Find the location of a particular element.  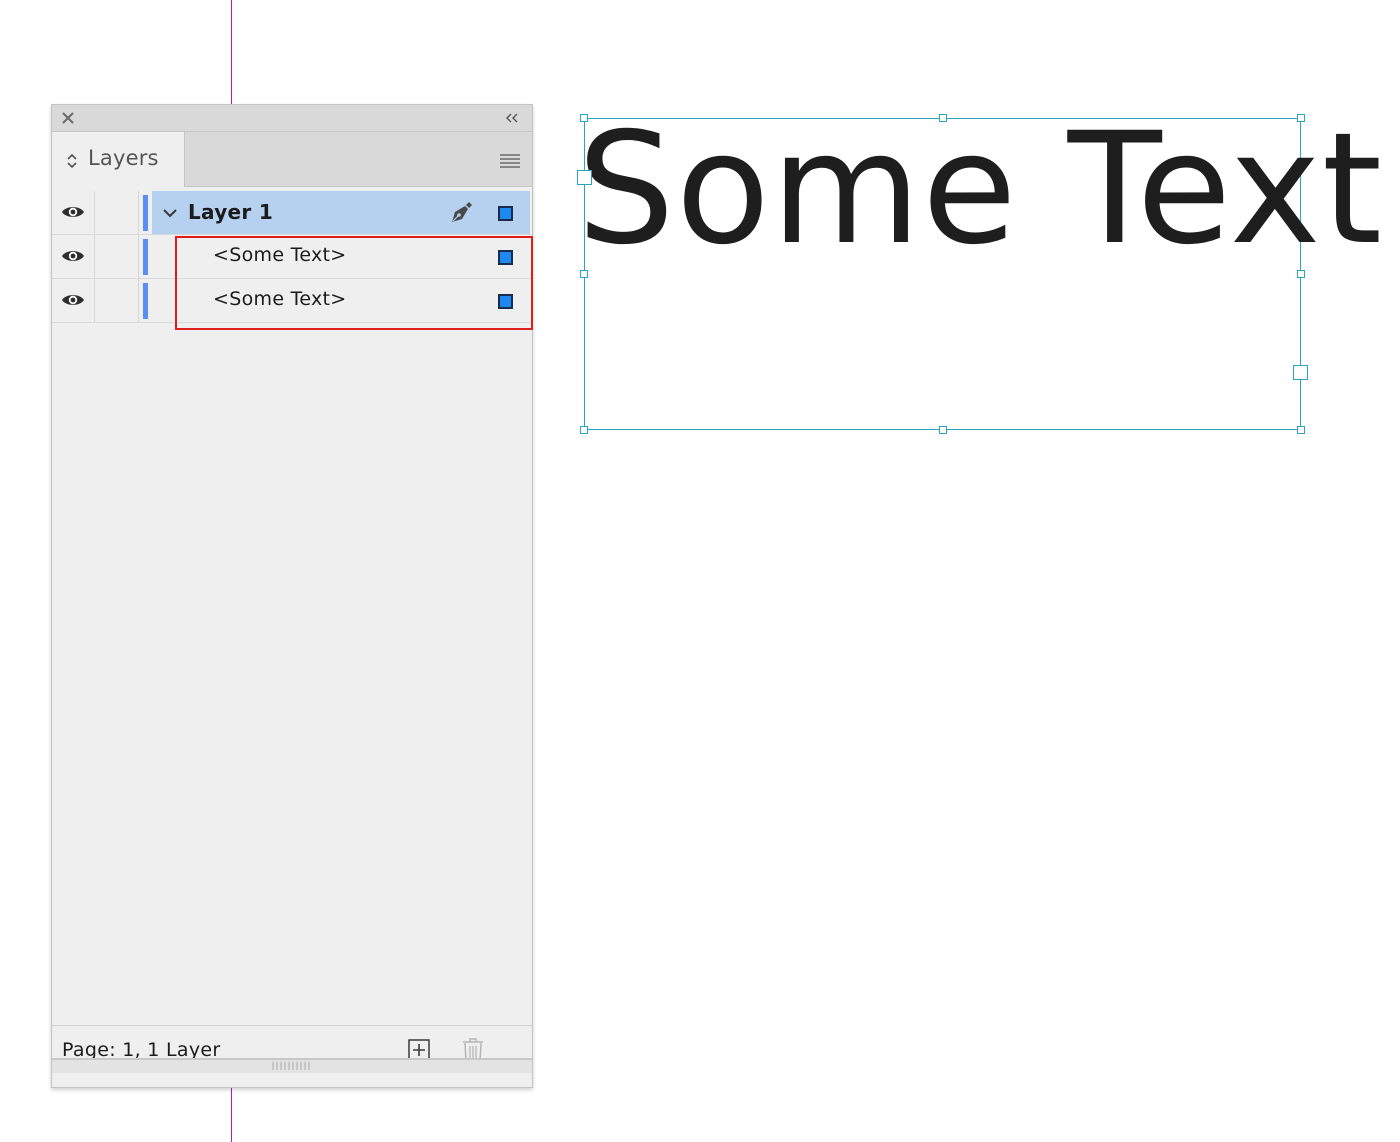

handle-middle-left is located at coordinates (584, 274).